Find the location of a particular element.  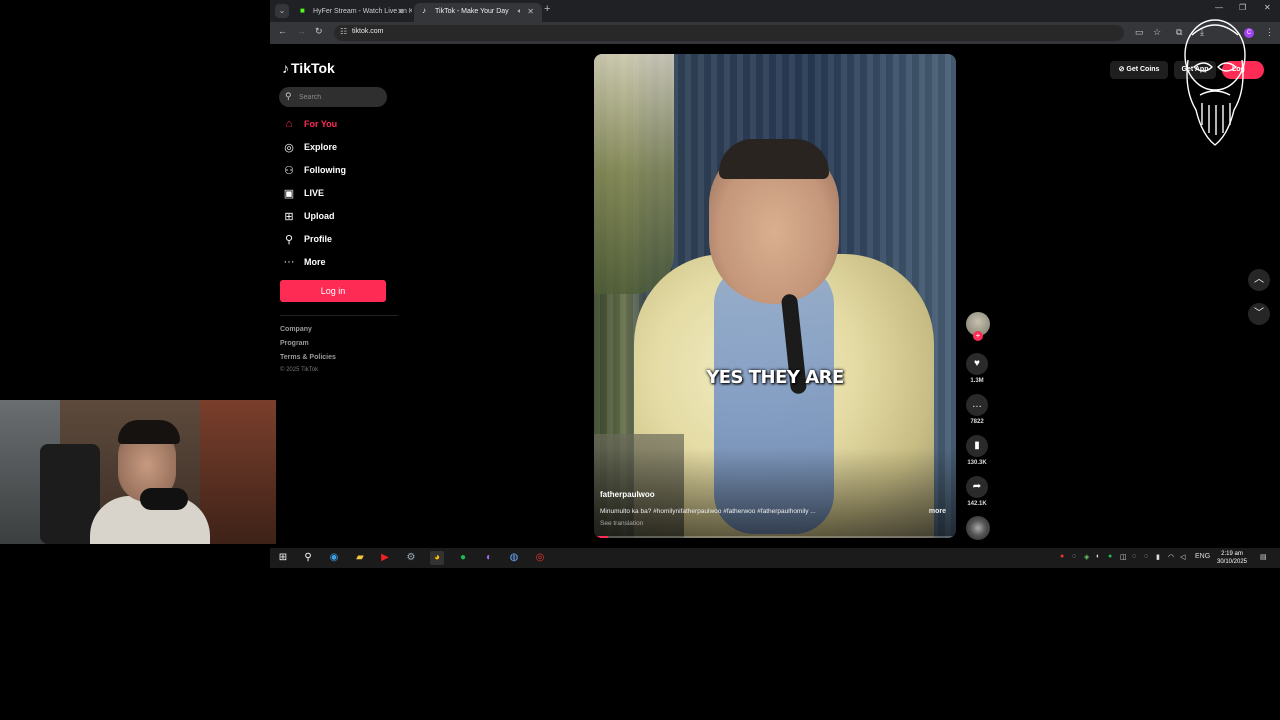

like-action: ♥ 1.3M is located at coordinates (977, 368).